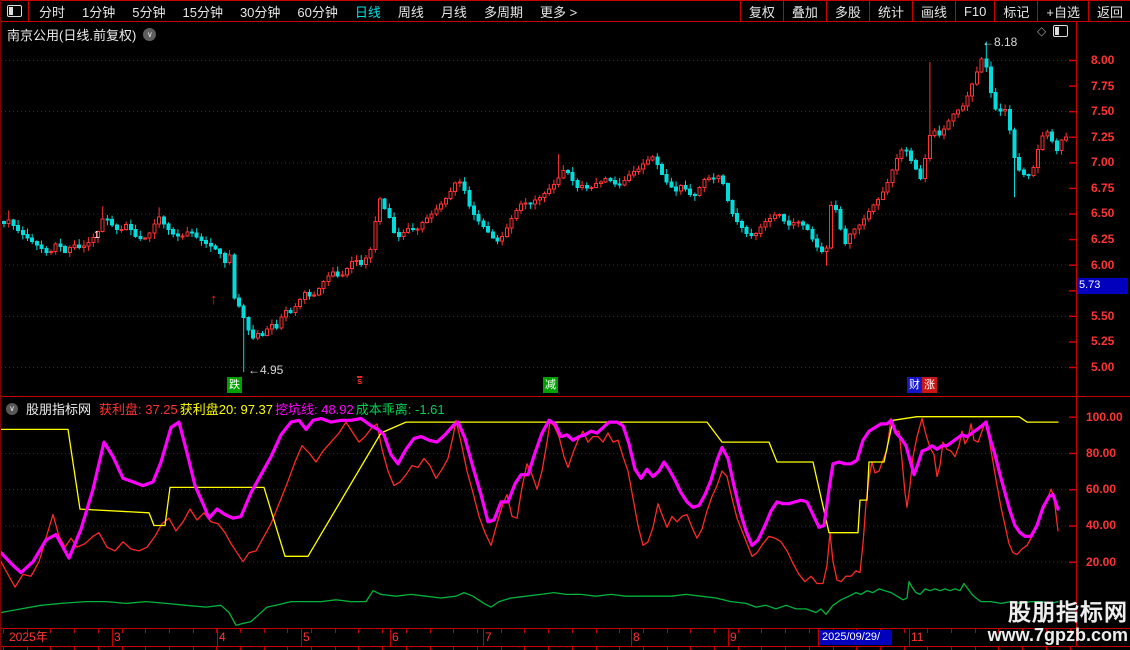 This screenshot has width=1130, height=650. What do you see at coordinates (1103, 315) in the screenshot?
I see `price-tick-5.50: 5.50` at bounding box center [1103, 315].